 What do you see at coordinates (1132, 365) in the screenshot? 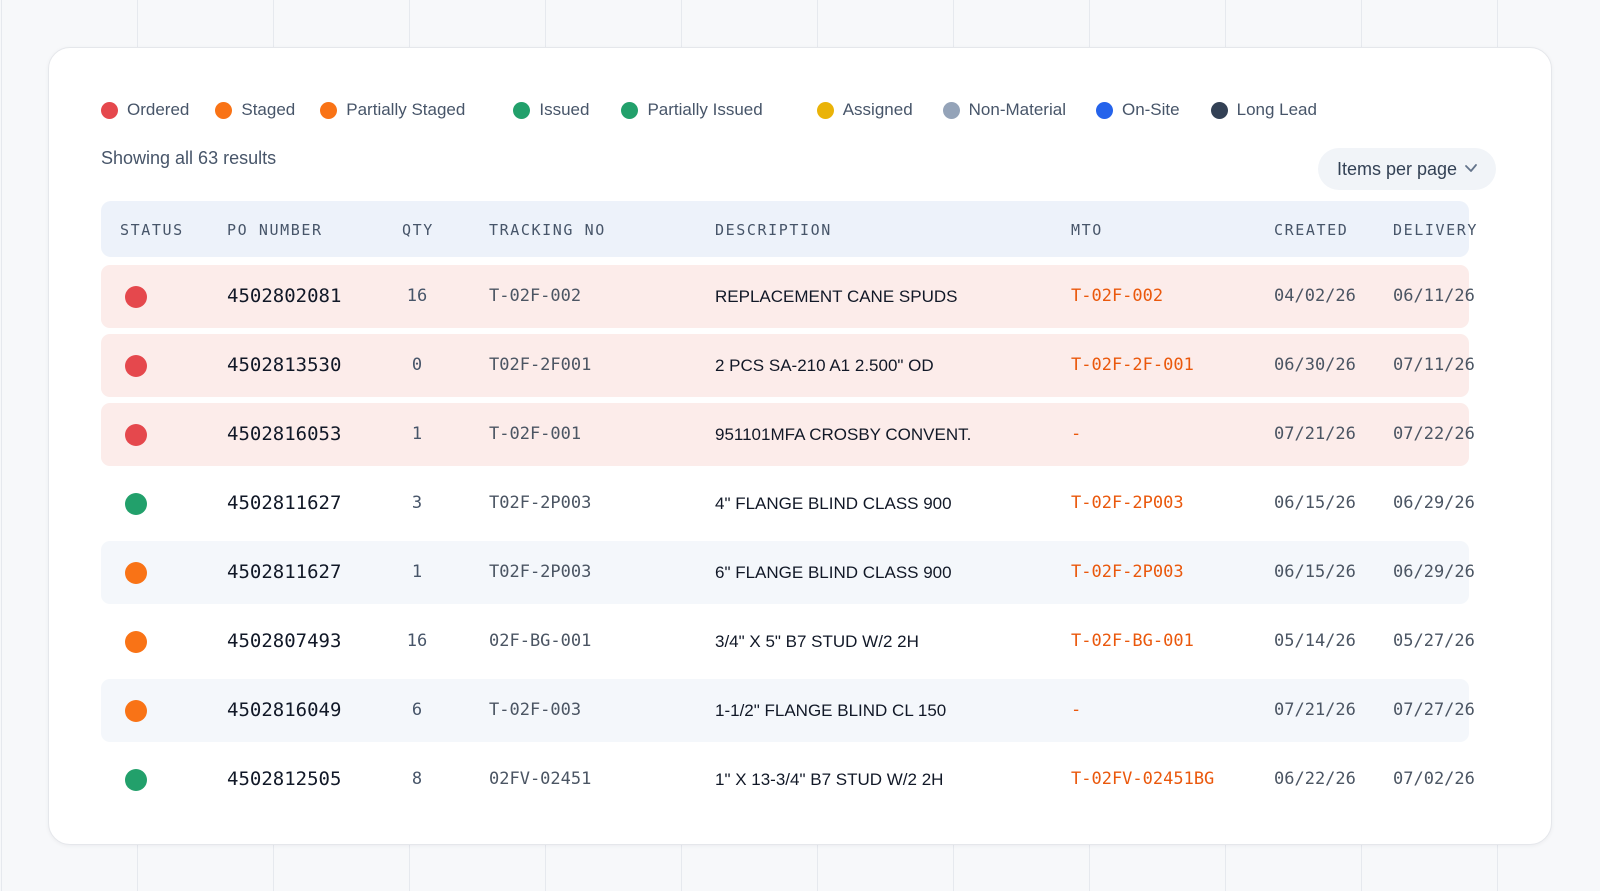
I see `mto-link: T-02F-2F-001` at bounding box center [1132, 365].